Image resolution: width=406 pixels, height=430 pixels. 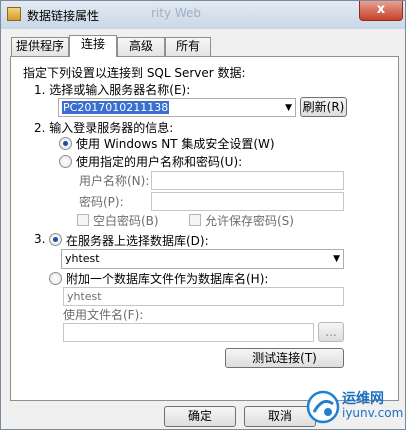 What do you see at coordinates (177, 107) in the screenshot?
I see `server-name-combobox: PC2017010211138 ▼` at bounding box center [177, 107].